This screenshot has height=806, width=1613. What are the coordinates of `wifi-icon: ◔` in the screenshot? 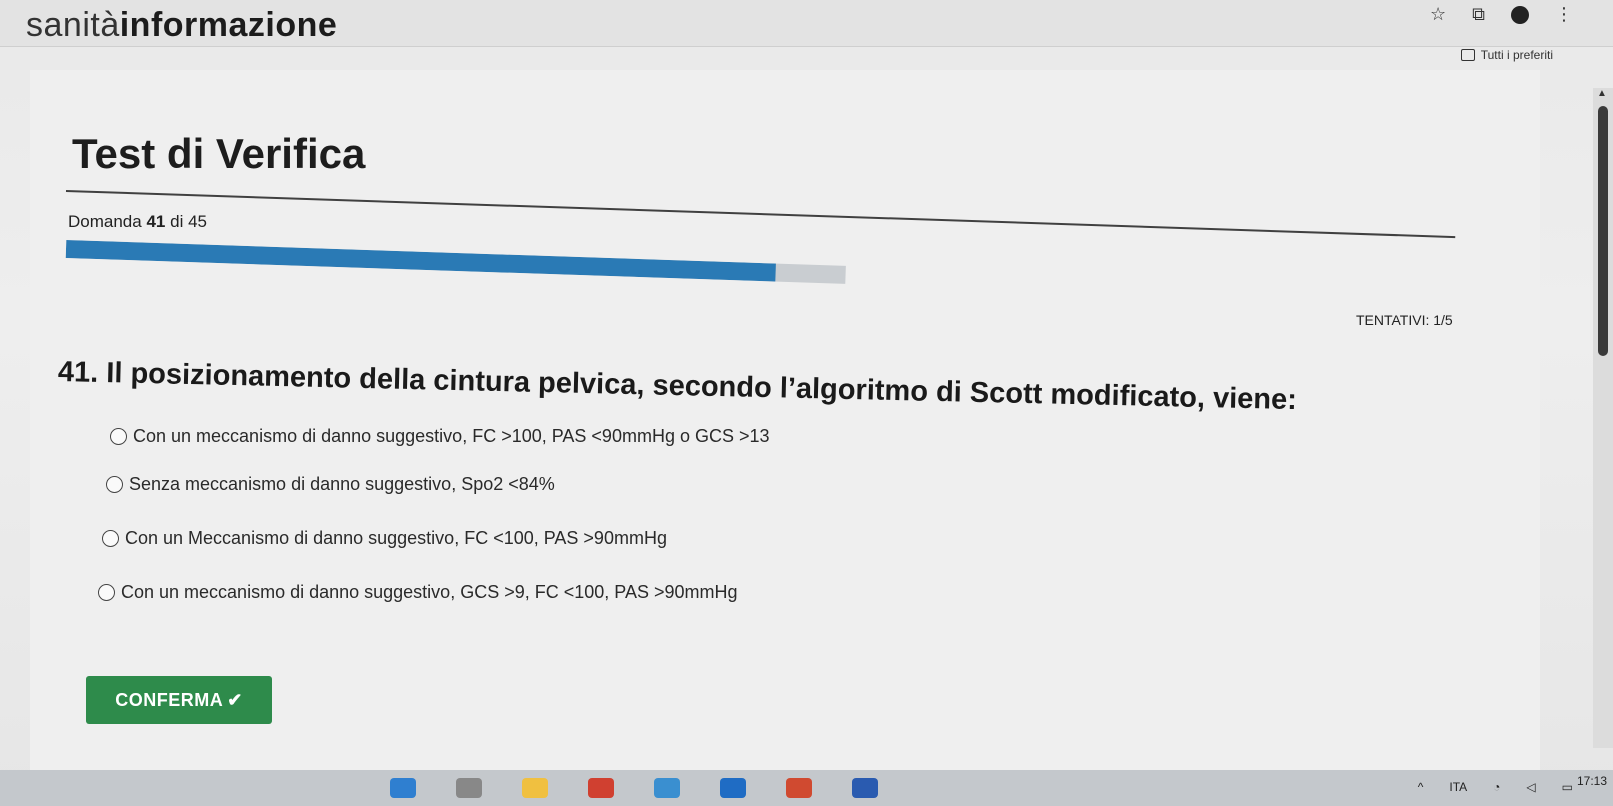 It's located at (1496, 787).